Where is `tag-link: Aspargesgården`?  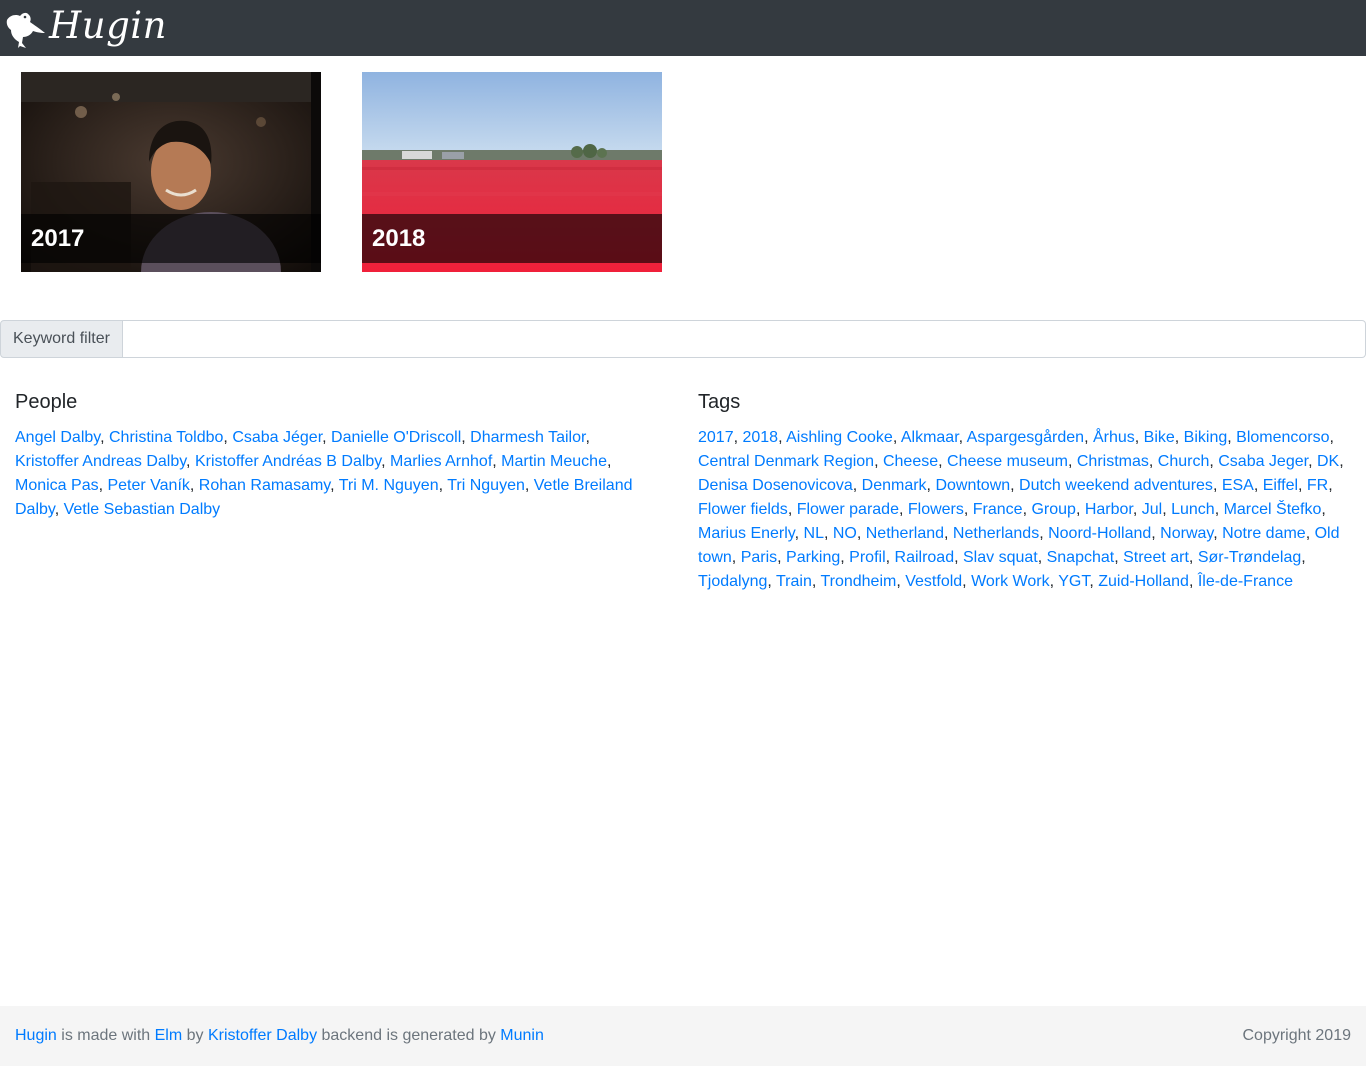 tag-link: Aspargesgården is located at coordinates (1025, 437).